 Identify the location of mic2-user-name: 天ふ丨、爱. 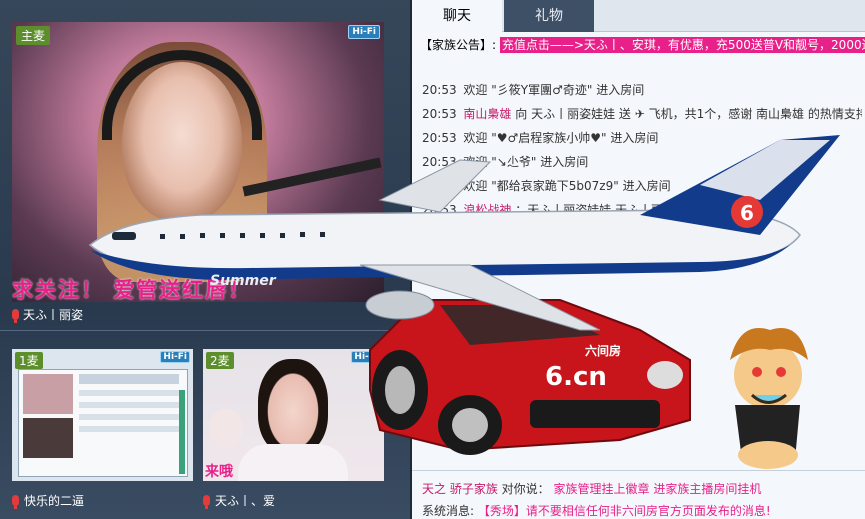
(245, 500).